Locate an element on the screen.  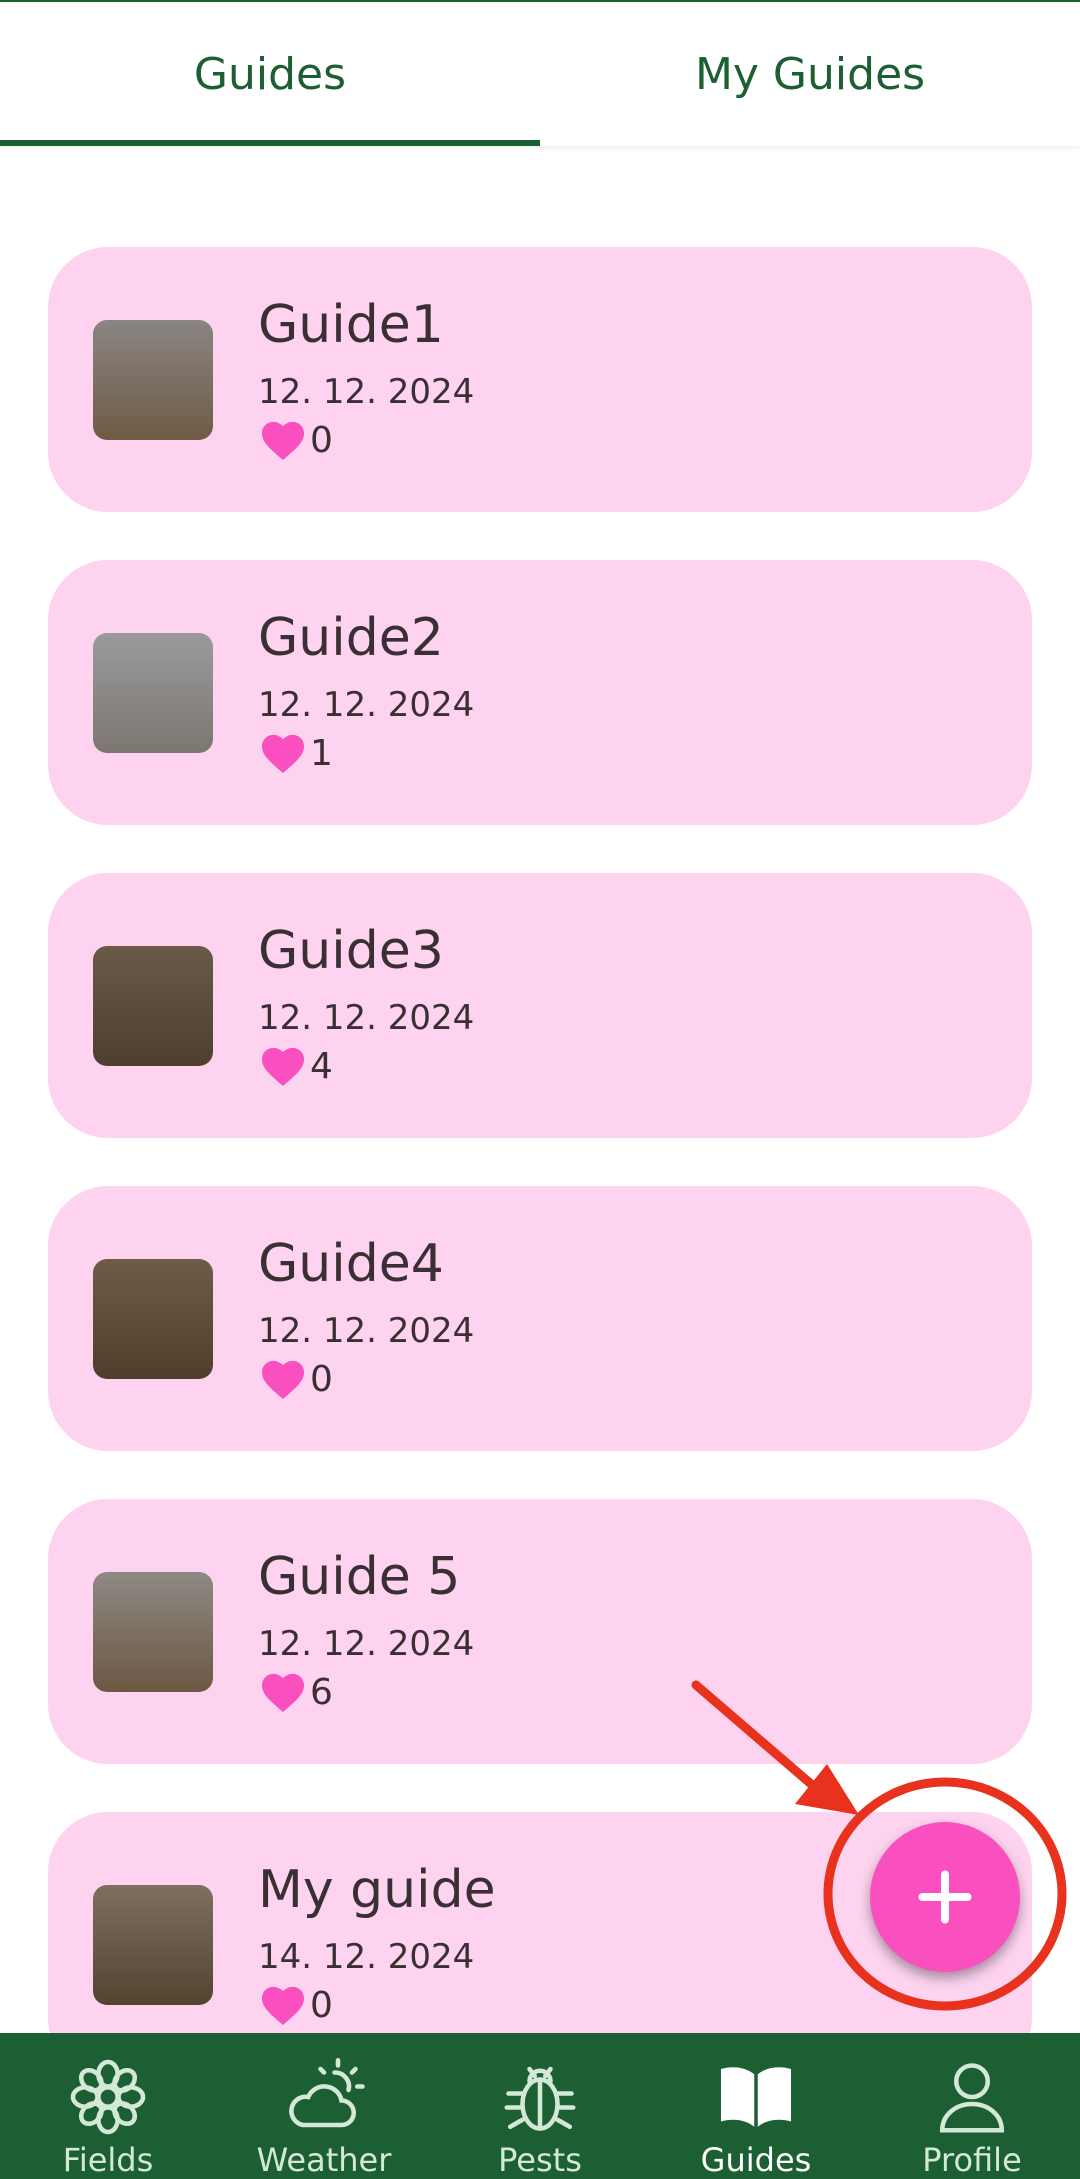
guide-title: Guide4 is located at coordinates (351, 1264).